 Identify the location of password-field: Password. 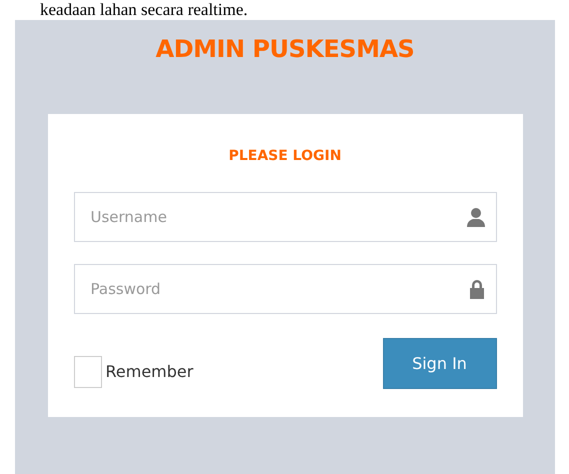
(285, 289).